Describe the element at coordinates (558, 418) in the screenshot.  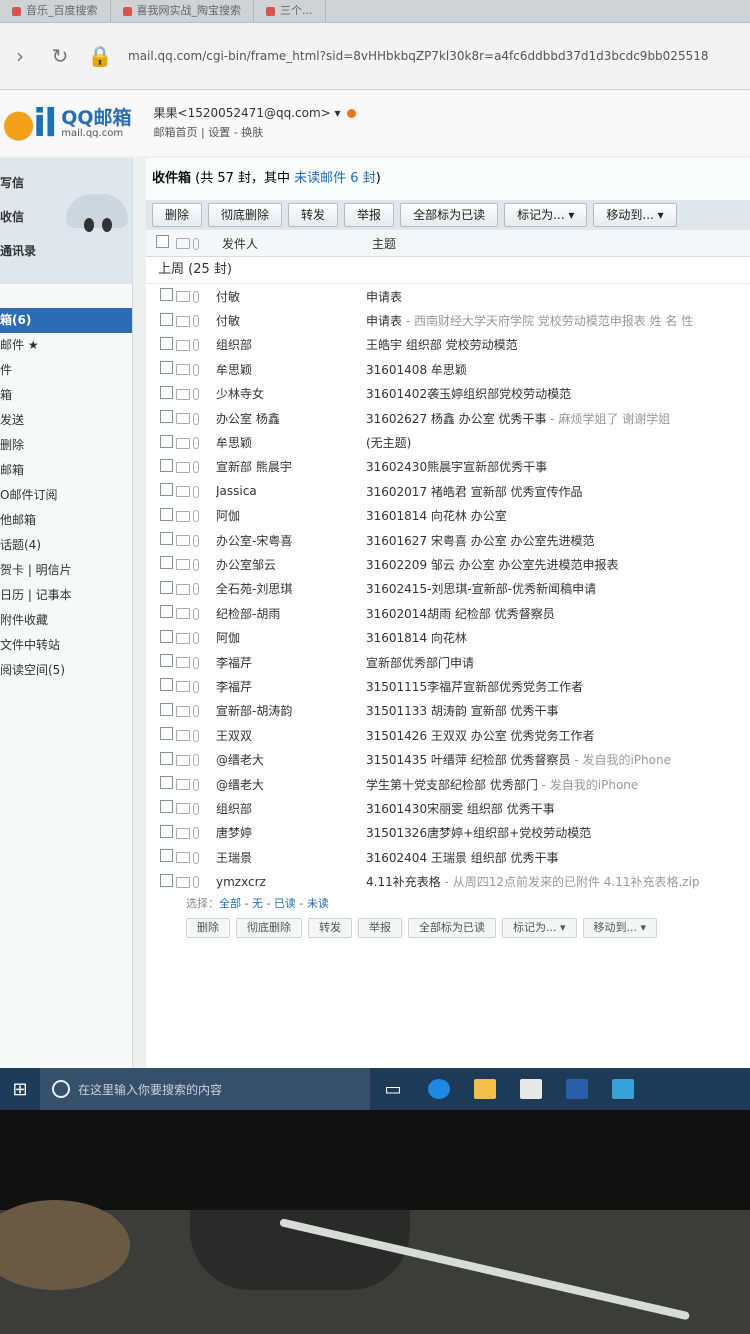
I see `mail-subject: 31602627 杨鑫 办公室 优秀干事 - 麻烦学姐了 谢谢学姐` at that location.